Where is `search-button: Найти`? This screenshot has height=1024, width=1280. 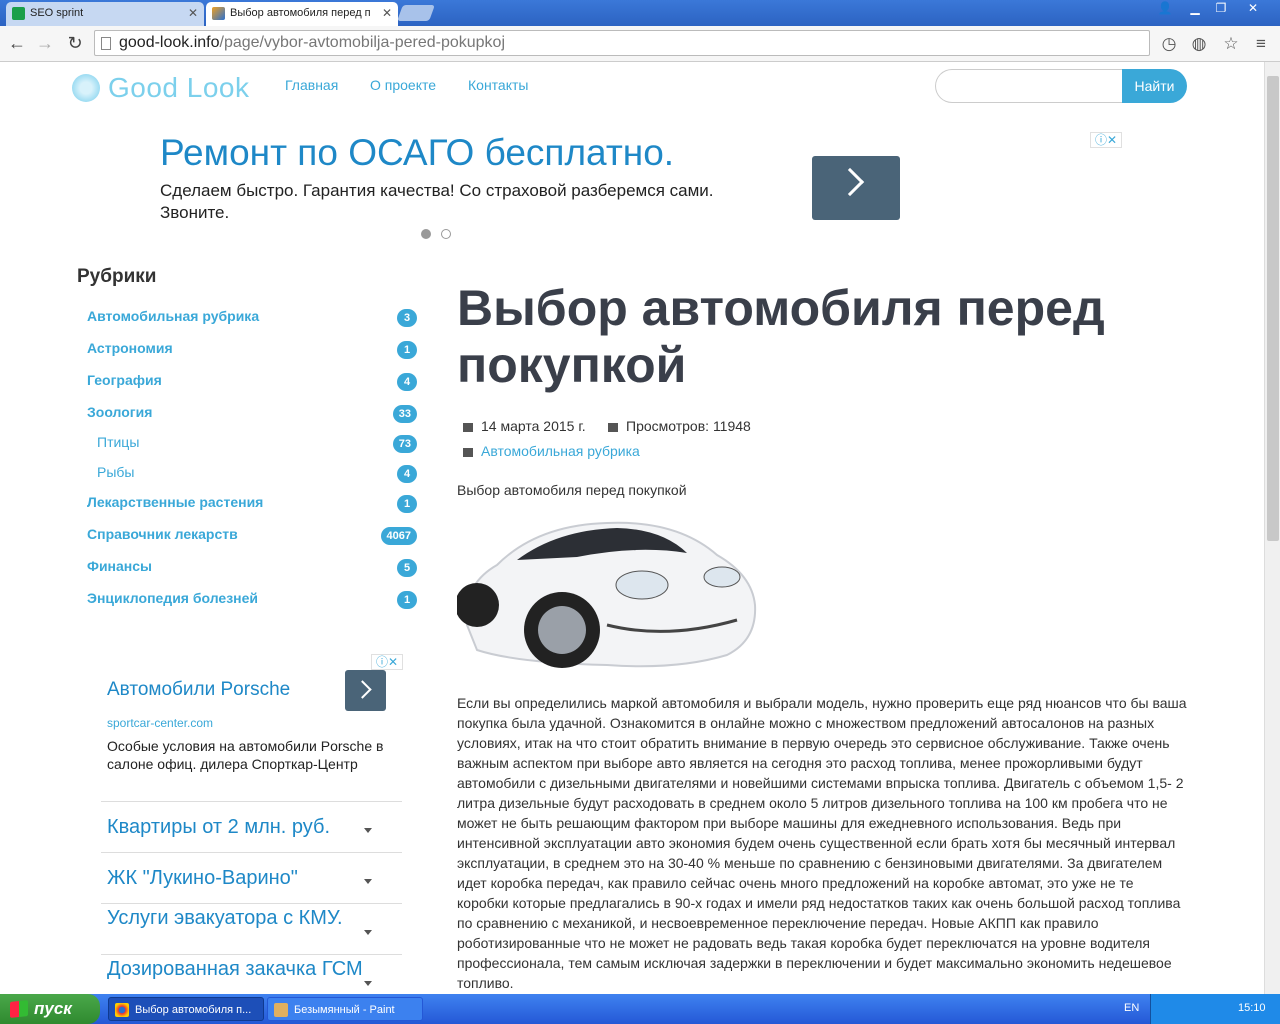 search-button: Найти is located at coordinates (1154, 86).